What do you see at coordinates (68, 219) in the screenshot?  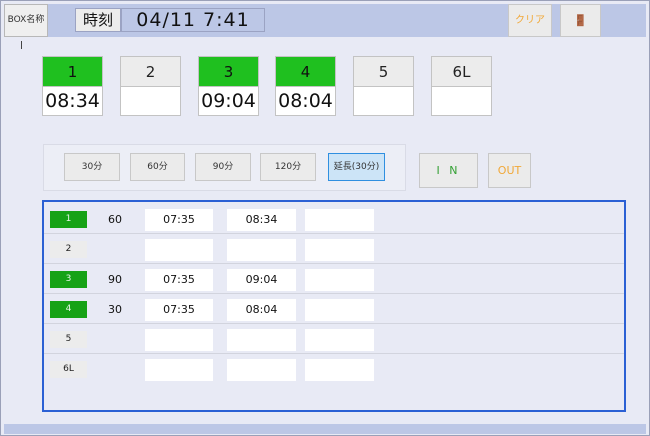 I see `row-box-badge: 1` at bounding box center [68, 219].